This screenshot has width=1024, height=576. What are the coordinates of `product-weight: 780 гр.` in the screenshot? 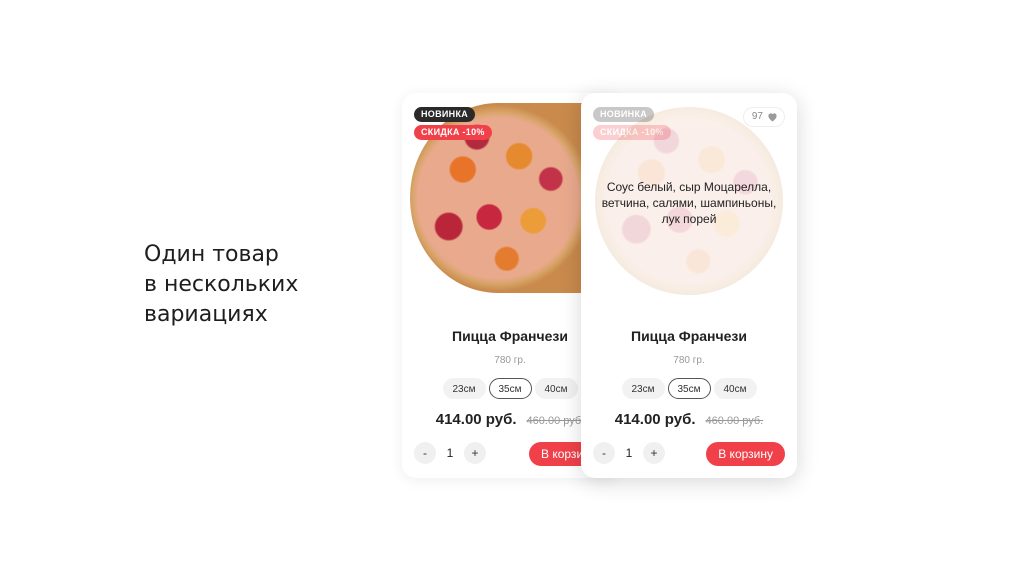 It's located at (689, 360).